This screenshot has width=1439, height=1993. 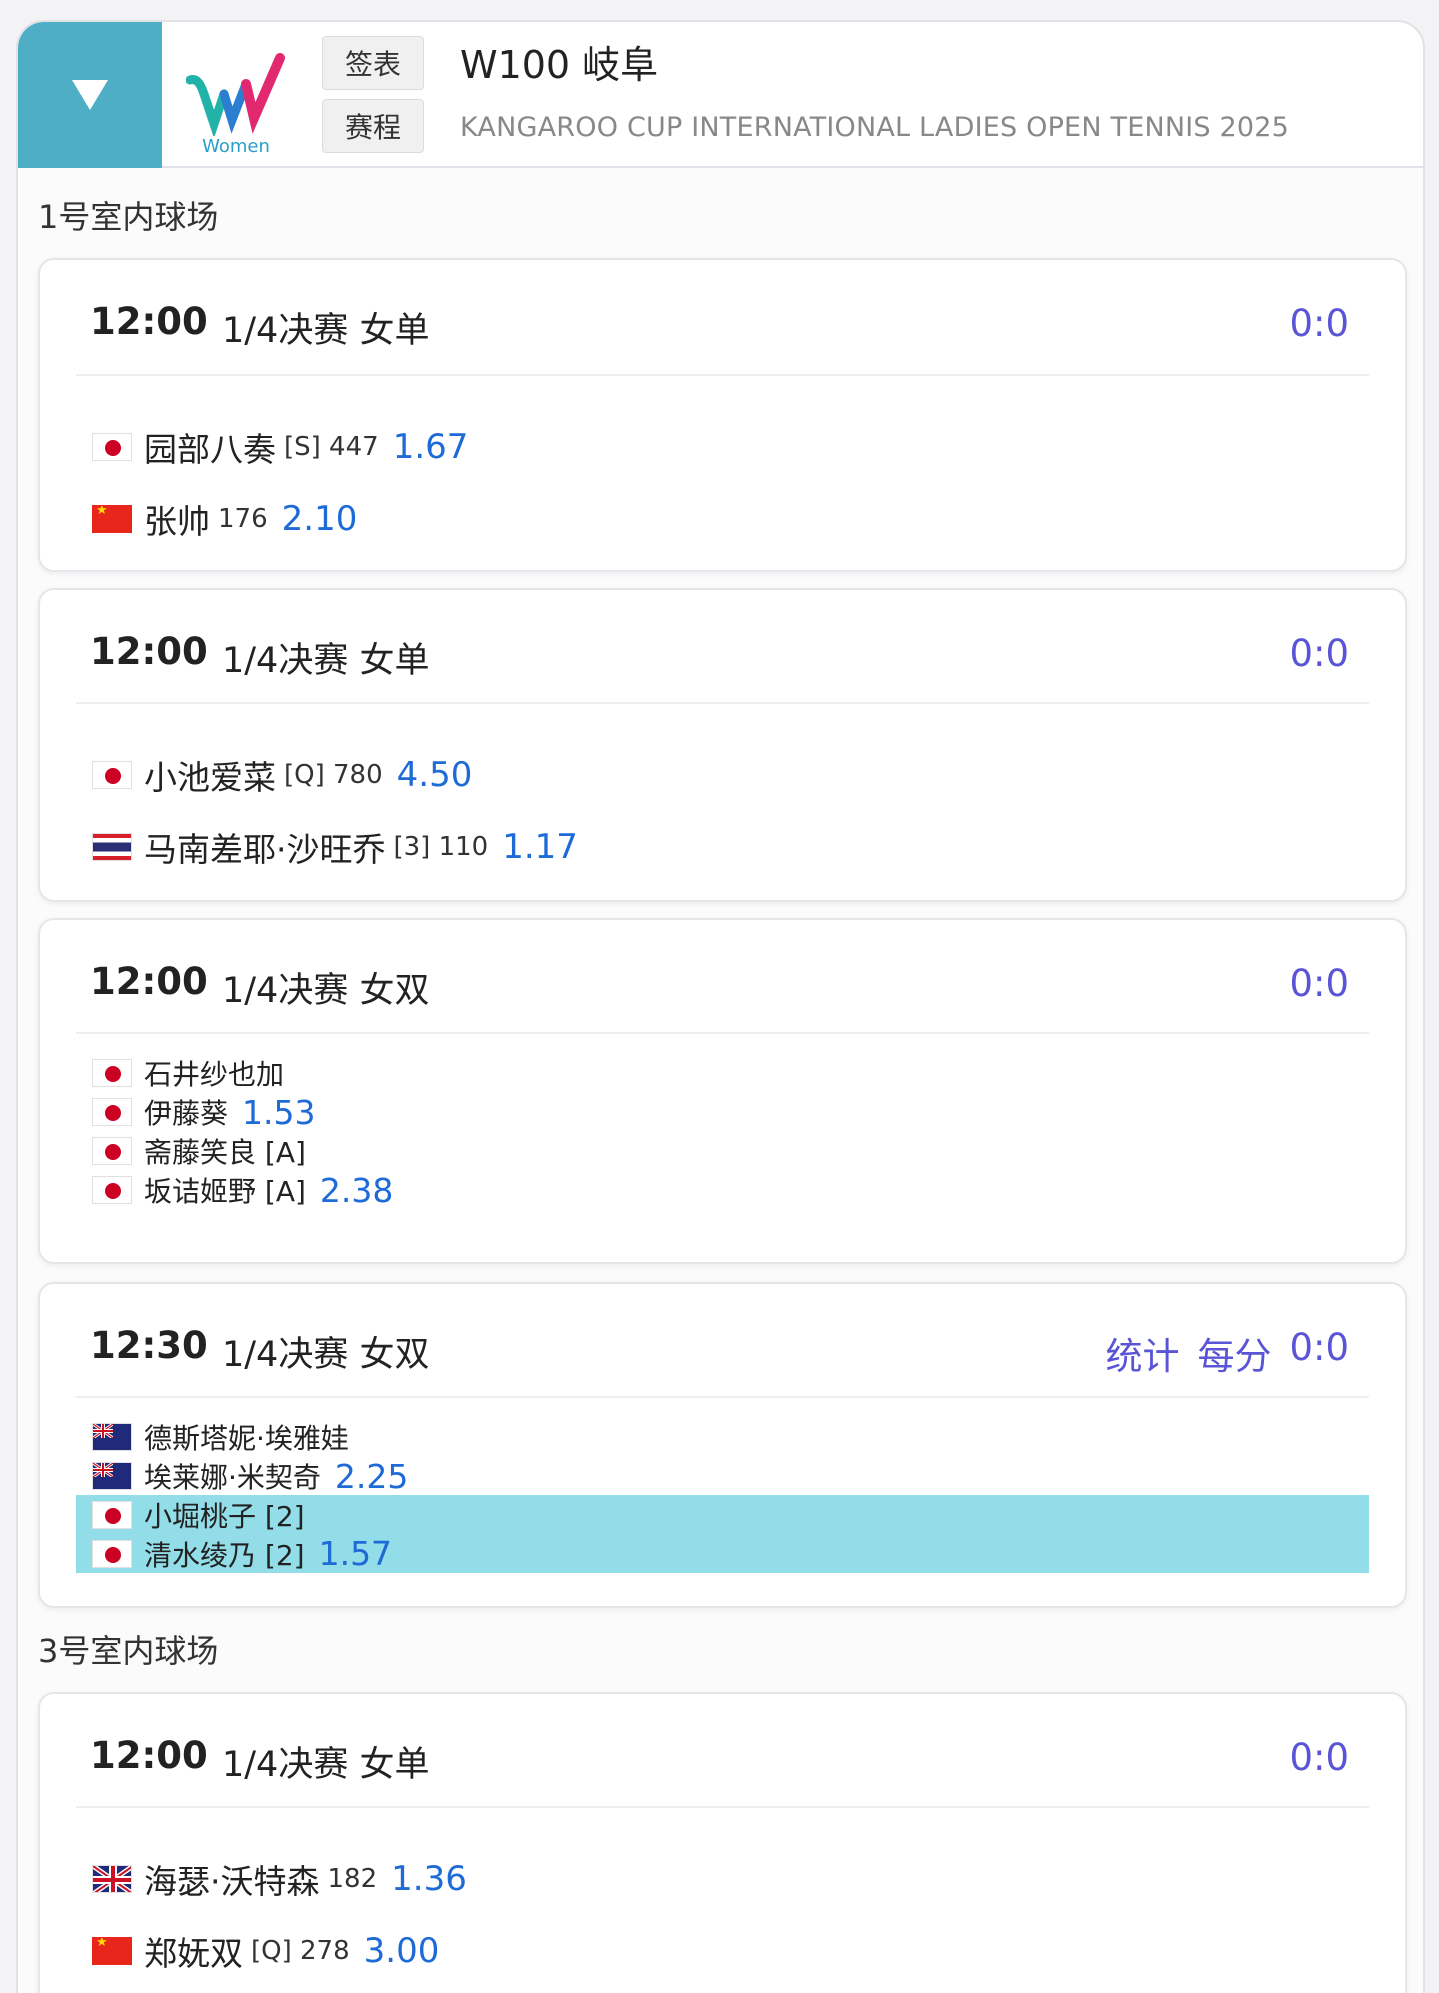 I want to click on player-row: 石井纱也加, so click(x=722, y=1073).